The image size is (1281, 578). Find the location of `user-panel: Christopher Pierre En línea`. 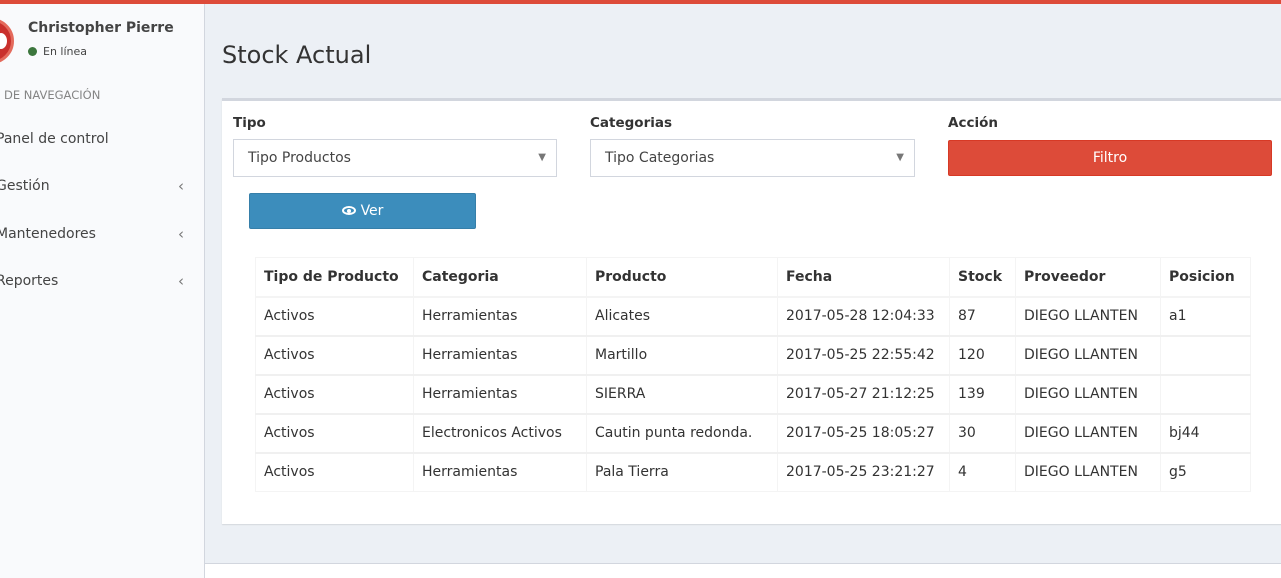

user-panel: Christopher Pierre En línea is located at coordinates (102, 39).